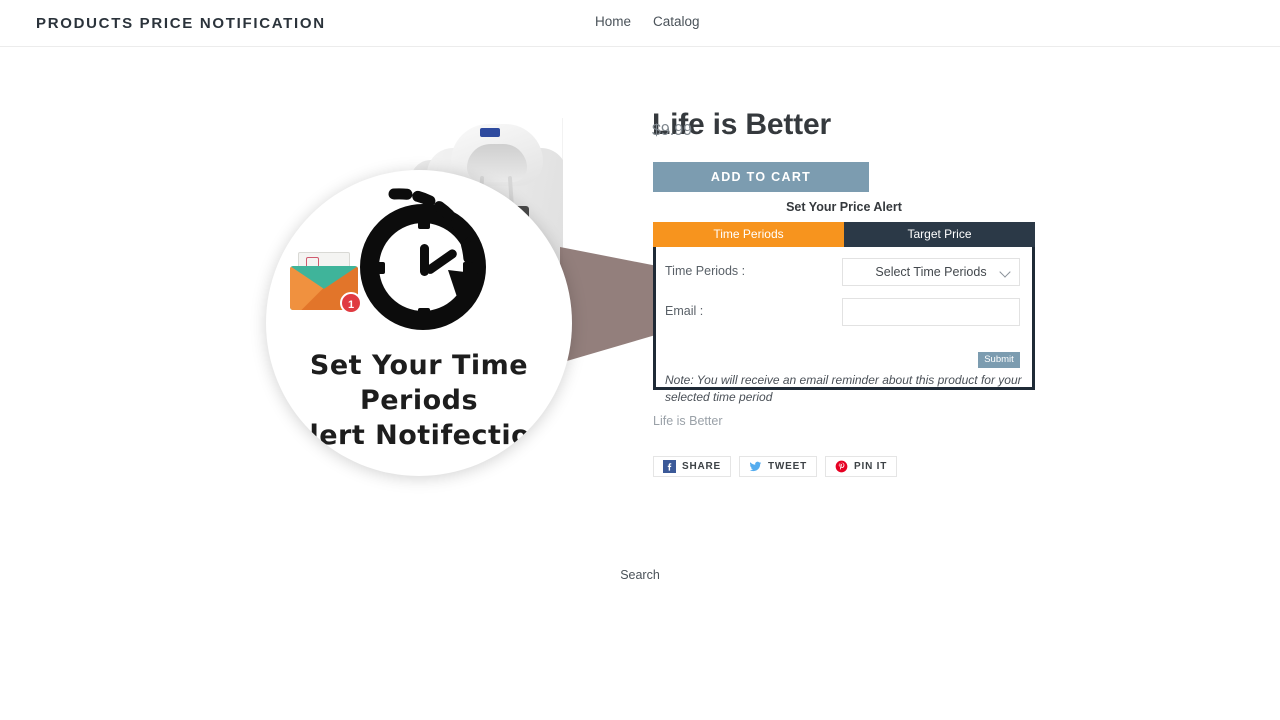 This screenshot has height=720, width=1280. What do you see at coordinates (181, 23) in the screenshot?
I see `site-logo: PRODUCTS PRICE NOTIFICATION` at bounding box center [181, 23].